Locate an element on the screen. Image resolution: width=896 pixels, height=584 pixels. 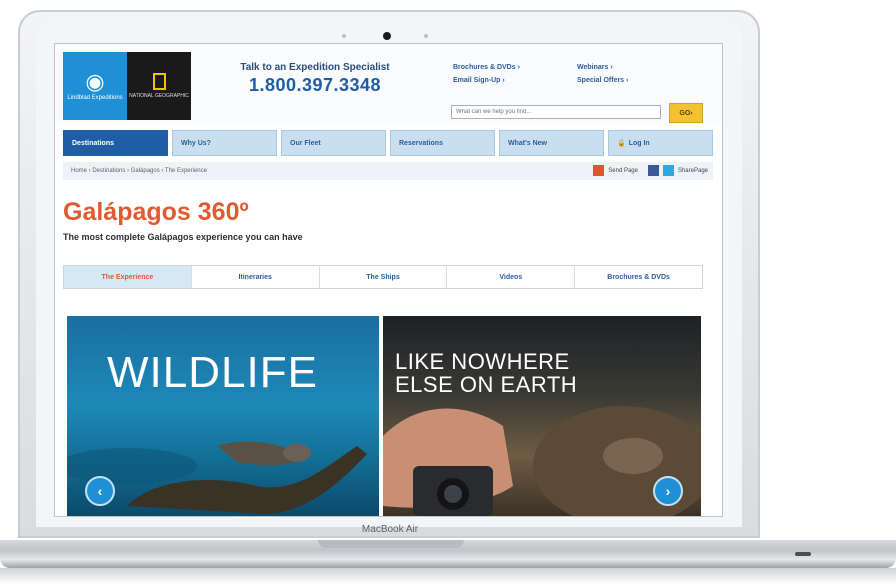
brochures-link: Brochures & DVDs › is located at coordinates (486, 67).